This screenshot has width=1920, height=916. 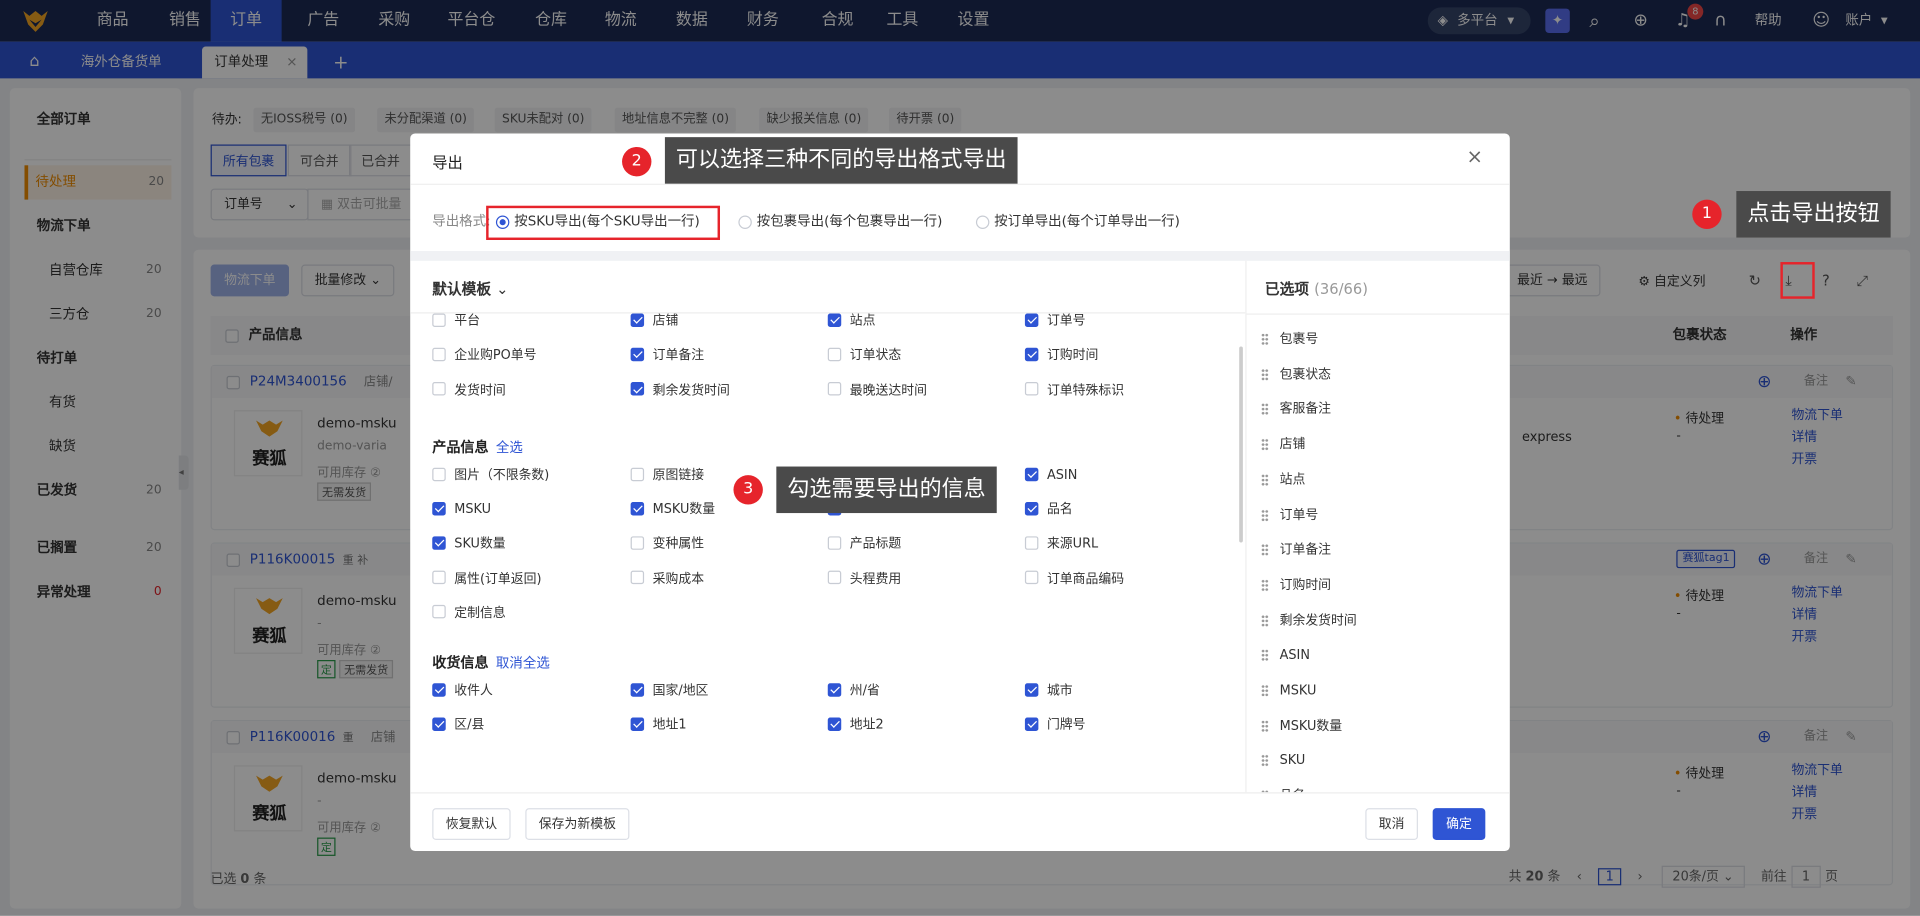 What do you see at coordinates (461, 509) in the screenshot?
I see `field-option: MSKU` at bounding box center [461, 509].